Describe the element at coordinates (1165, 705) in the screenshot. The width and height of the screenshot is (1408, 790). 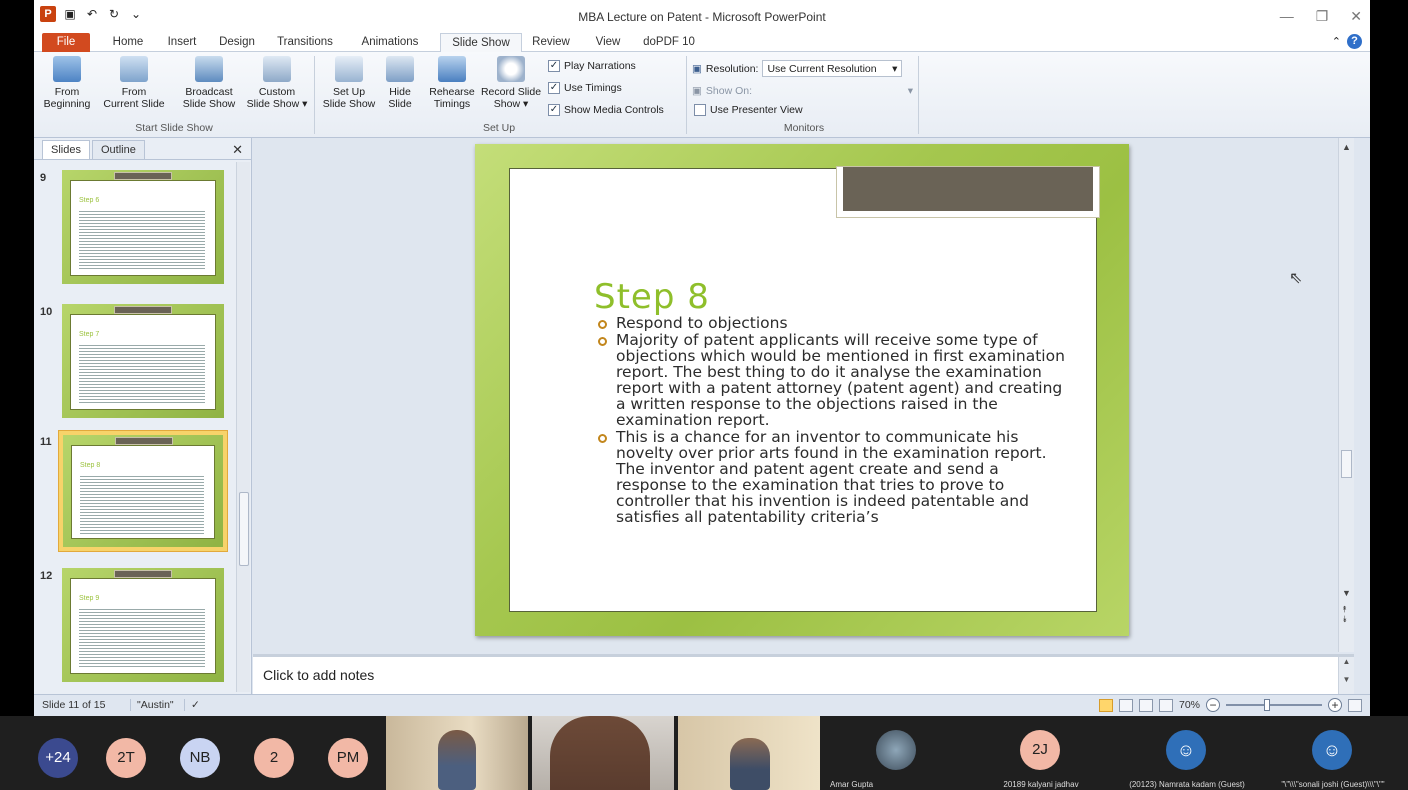
I see `slideshow-view-icon` at that location.